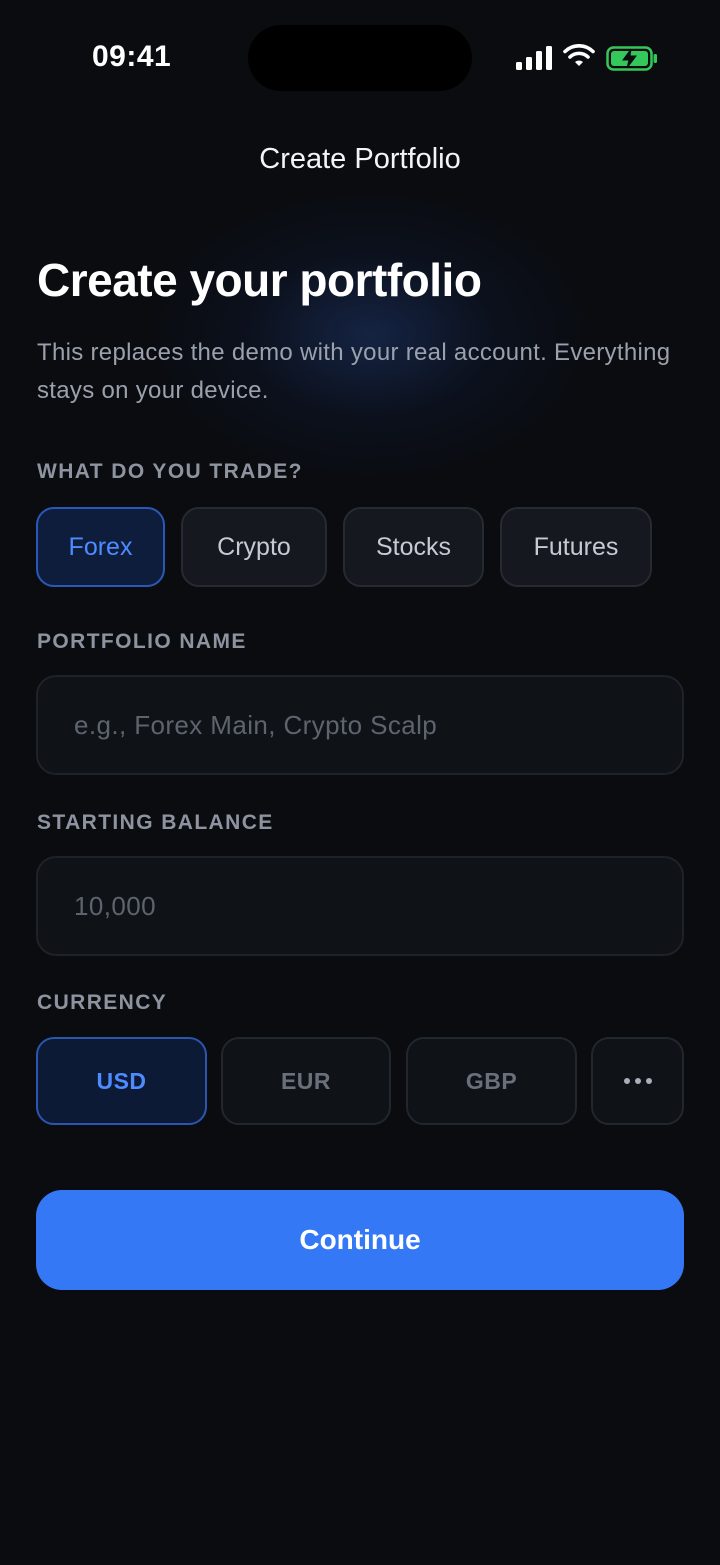 This screenshot has width=720, height=1565. What do you see at coordinates (354, 906) in the screenshot?
I see `starting-balance-input` at bounding box center [354, 906].